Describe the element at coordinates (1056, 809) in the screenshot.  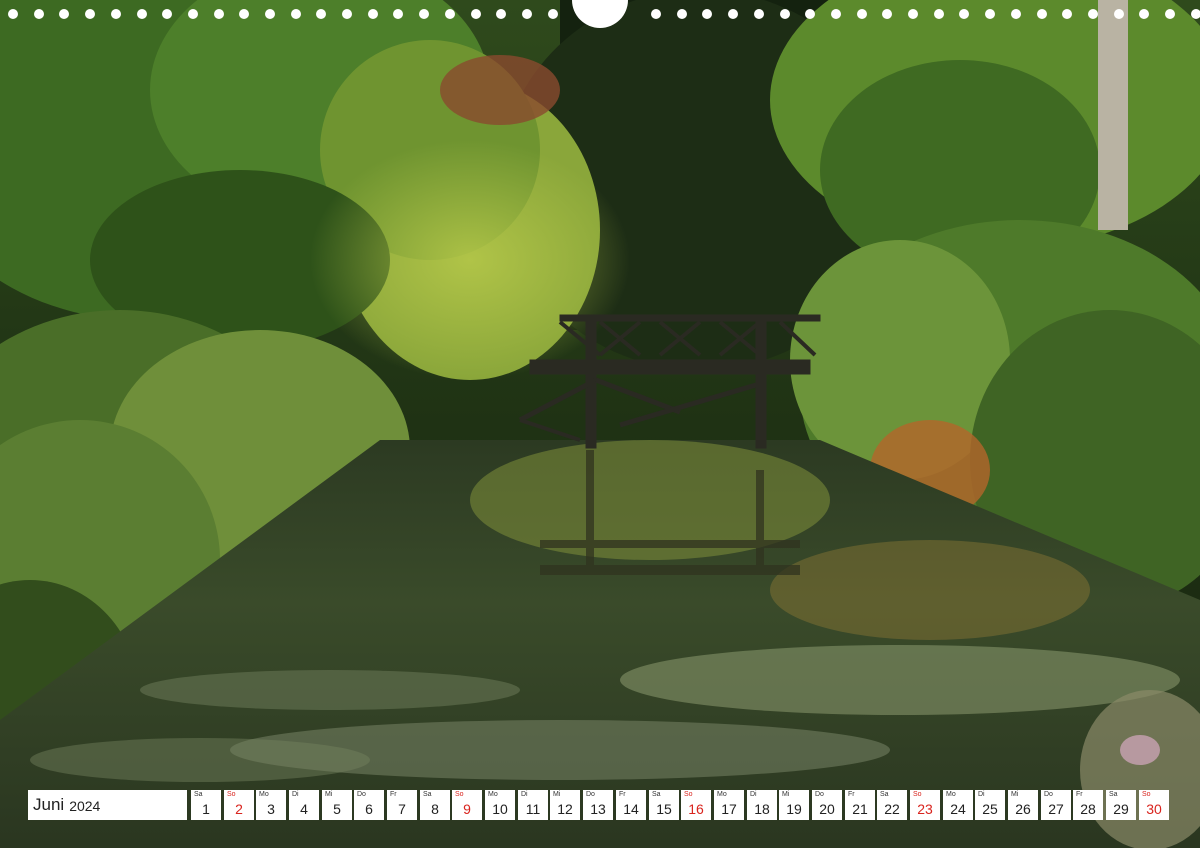
I see `day-number: 27` at that location.